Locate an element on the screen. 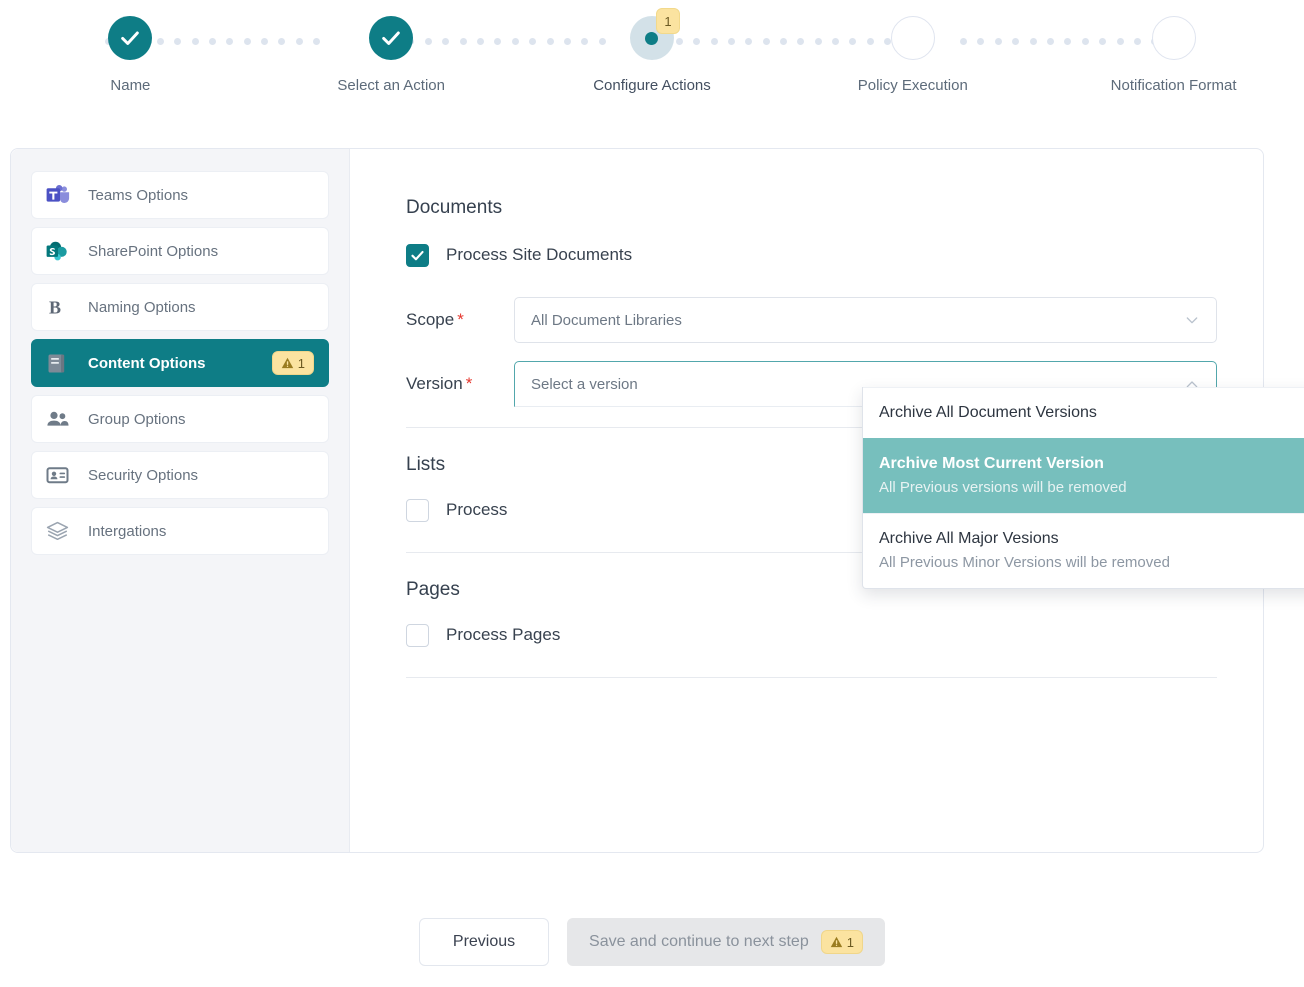  layers-icon is located at coordinates (60, 531).